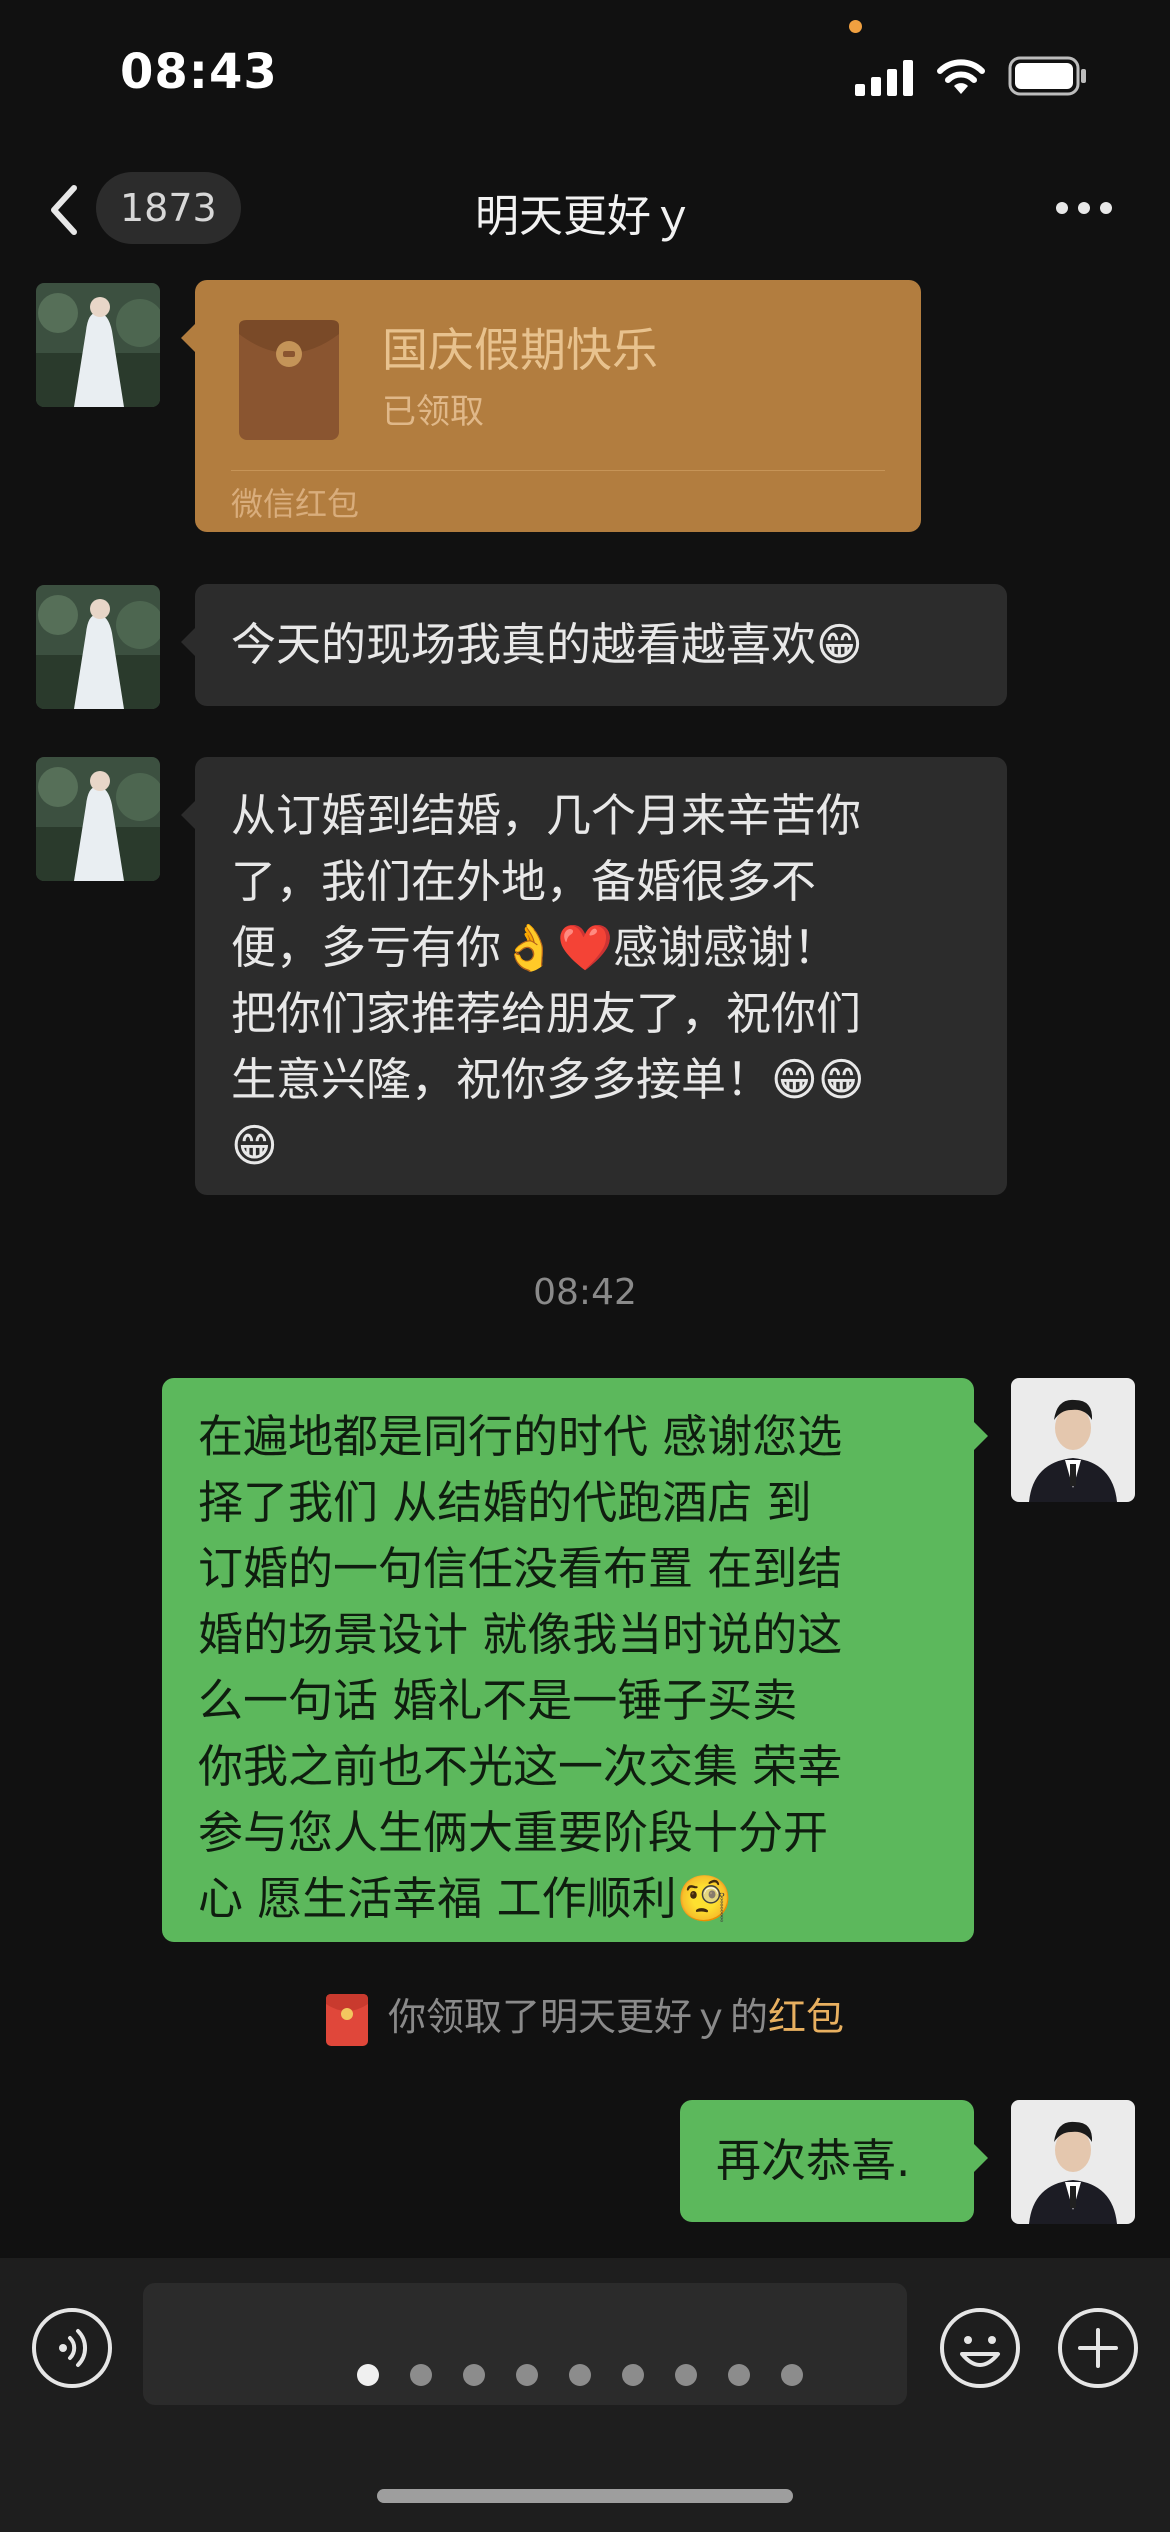 This screenshot has width=1170, height=2532. I want to click on red-packet-greeting: 国庆假期快乐, so click(520, 350).